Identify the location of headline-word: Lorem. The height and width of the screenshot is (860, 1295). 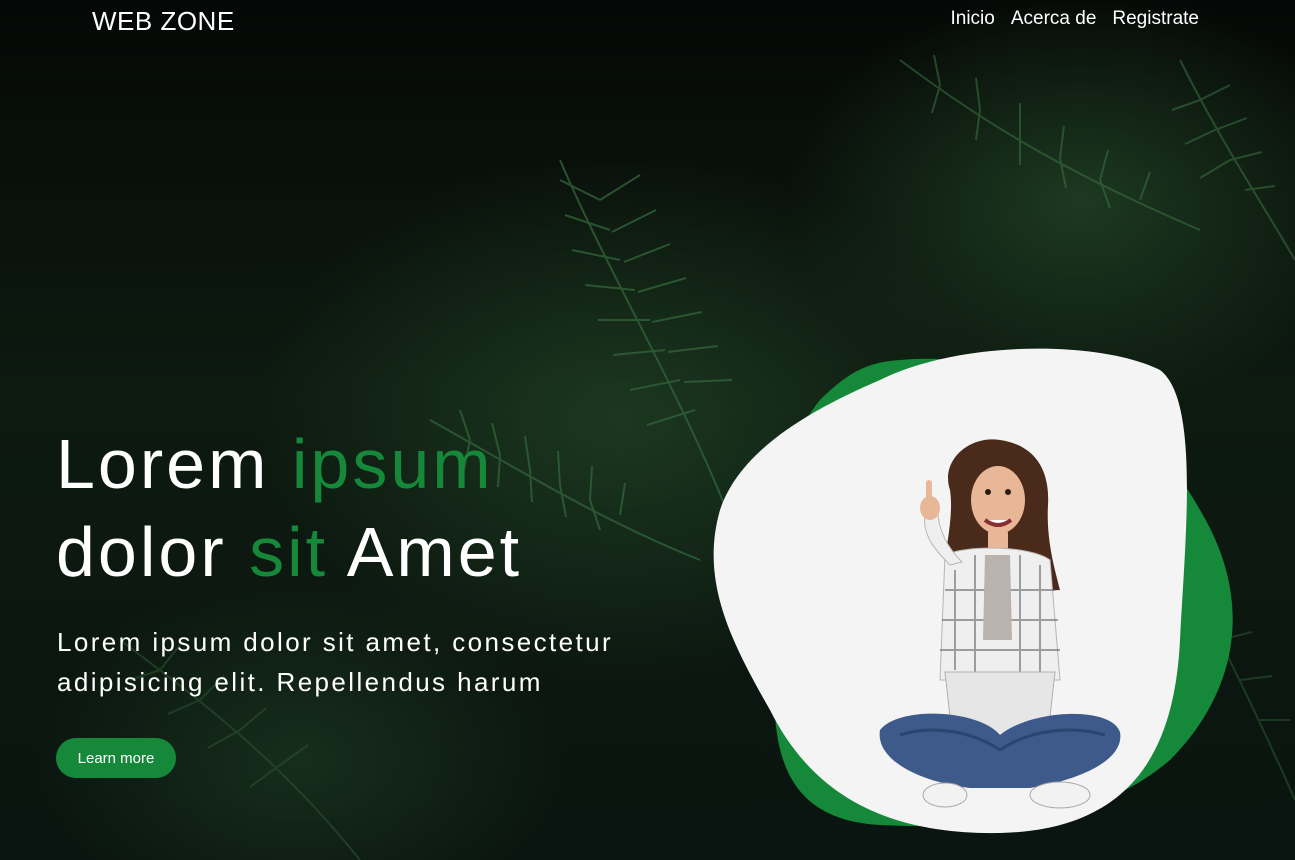
(174, 464).